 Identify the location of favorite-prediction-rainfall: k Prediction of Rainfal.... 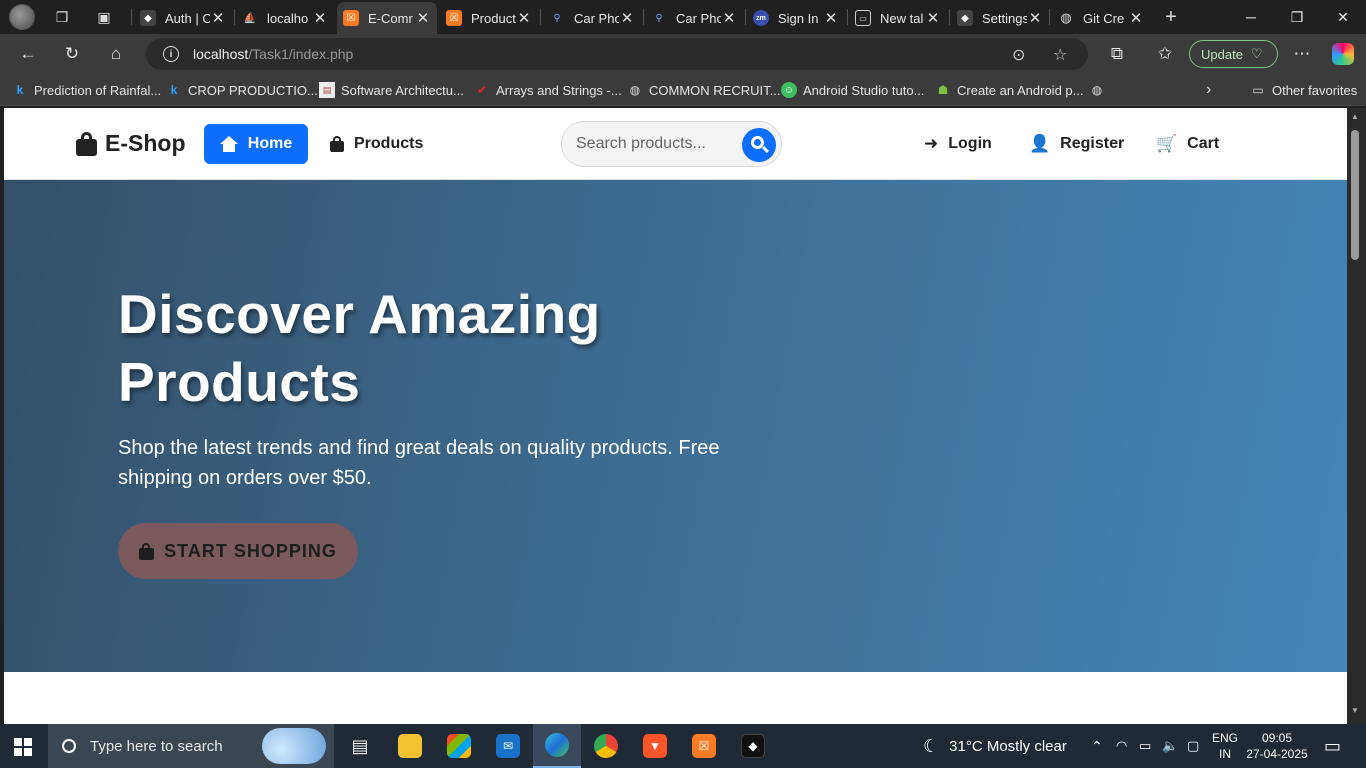
(87, 90).